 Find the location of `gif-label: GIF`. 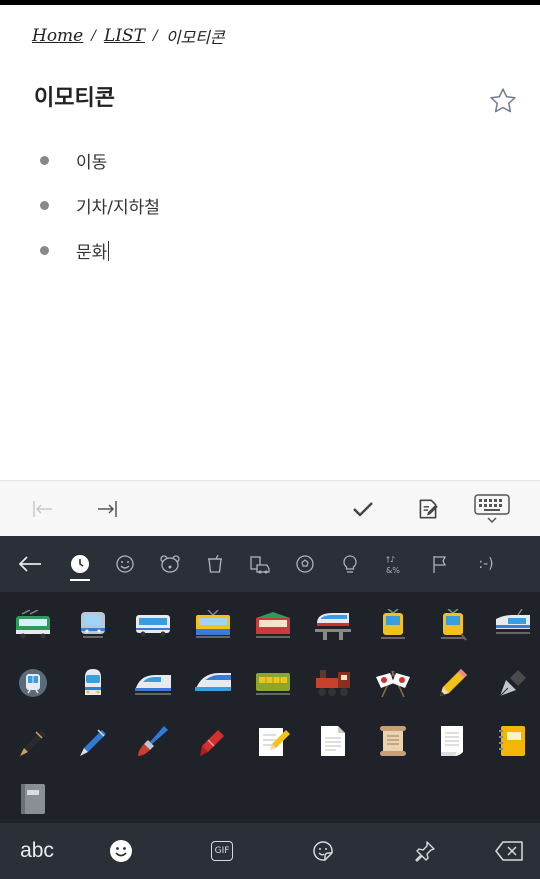

gif-label: GIF is located at coordinates (222, 851).